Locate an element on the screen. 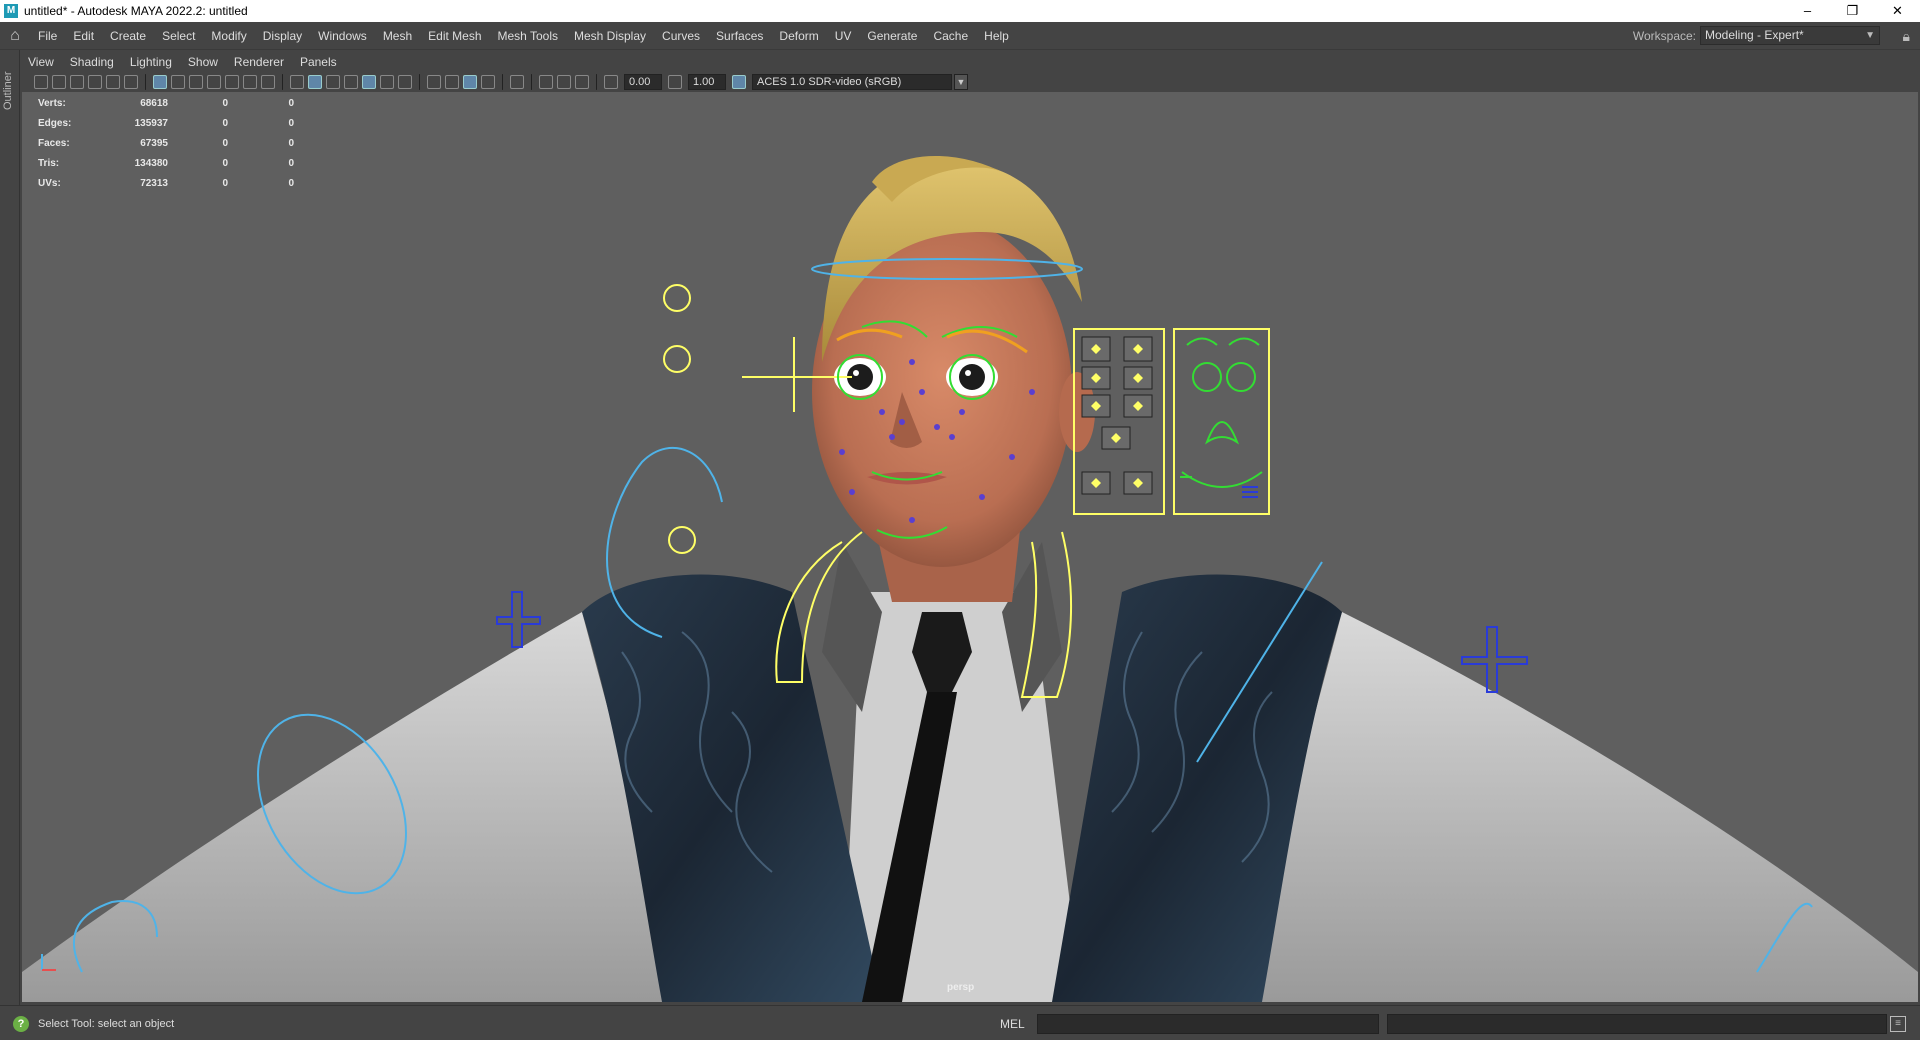 The height and width of the screenshot is (1040, 1920). grid-icon is located at coordinates (160, 82).